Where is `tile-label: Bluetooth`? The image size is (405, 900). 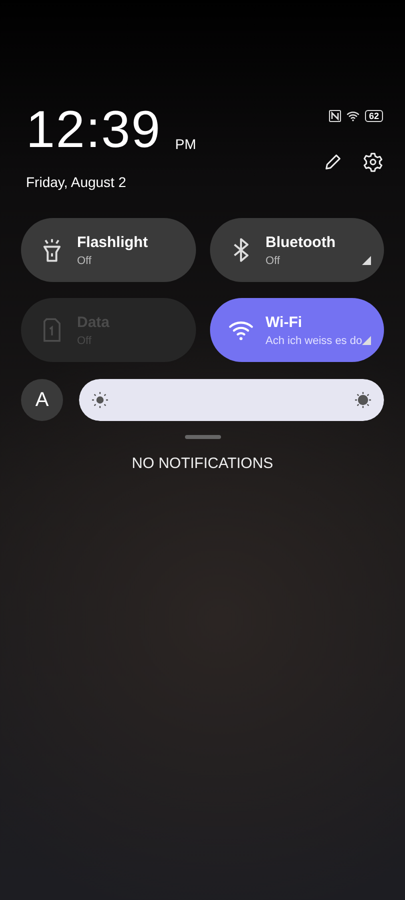
tile-label: Bluetooth is located at coordinates (301, 242).